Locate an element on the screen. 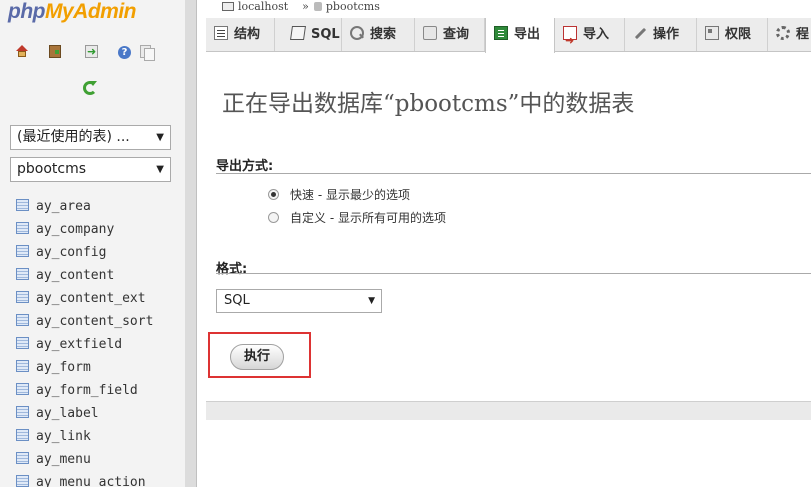 The image size is (811, 487). table-list-item: ay_content_sort is located at coordinates (84, 323).